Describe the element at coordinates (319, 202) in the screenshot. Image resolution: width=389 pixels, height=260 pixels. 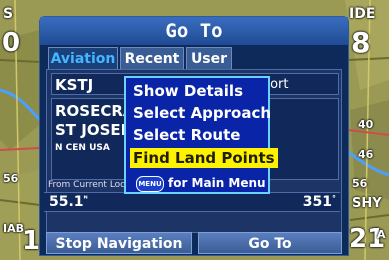
I see `bearing-value: 351°` at that location.